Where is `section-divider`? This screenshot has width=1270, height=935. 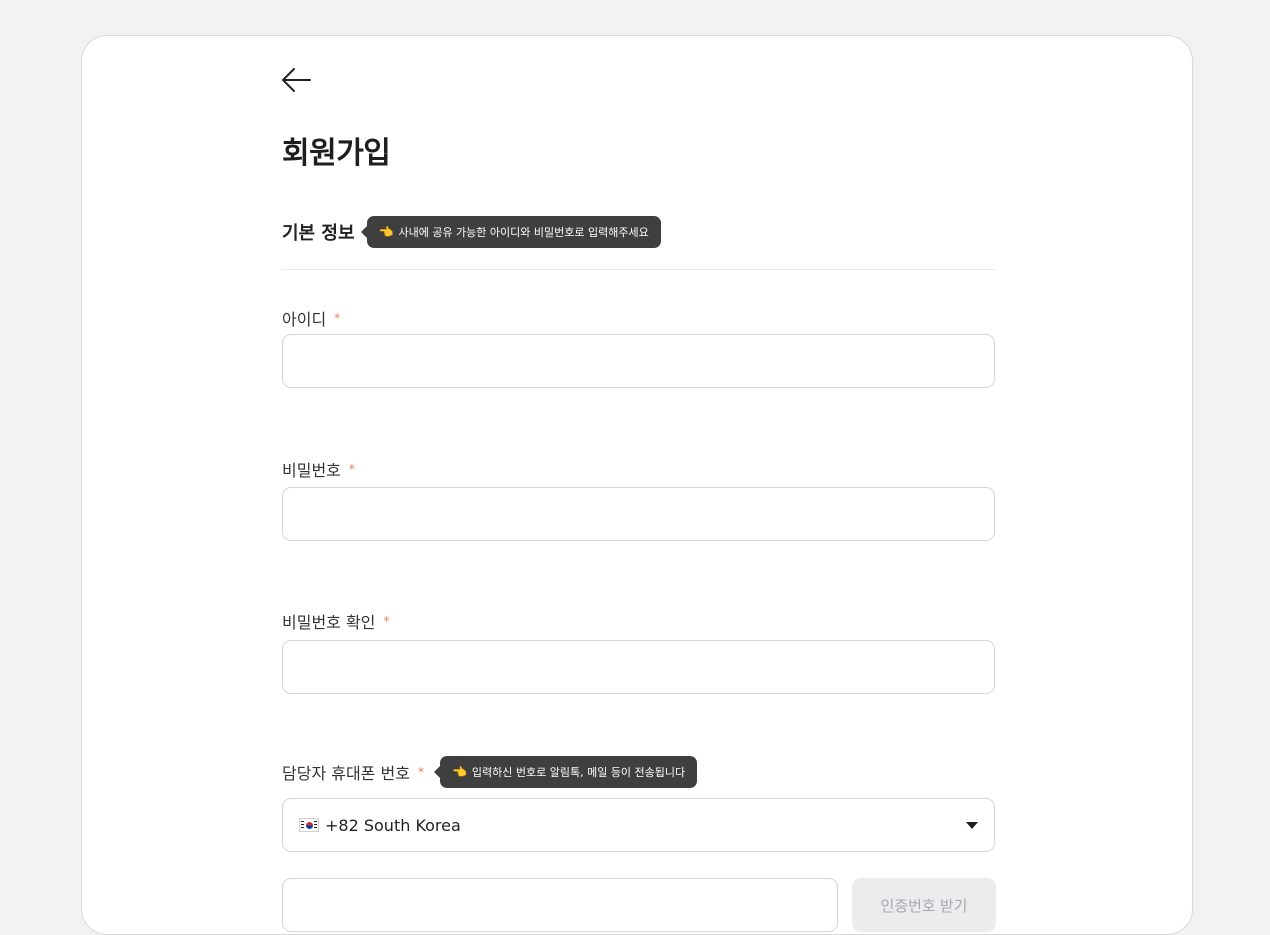 section-divider is located at coordinates (639, 269).